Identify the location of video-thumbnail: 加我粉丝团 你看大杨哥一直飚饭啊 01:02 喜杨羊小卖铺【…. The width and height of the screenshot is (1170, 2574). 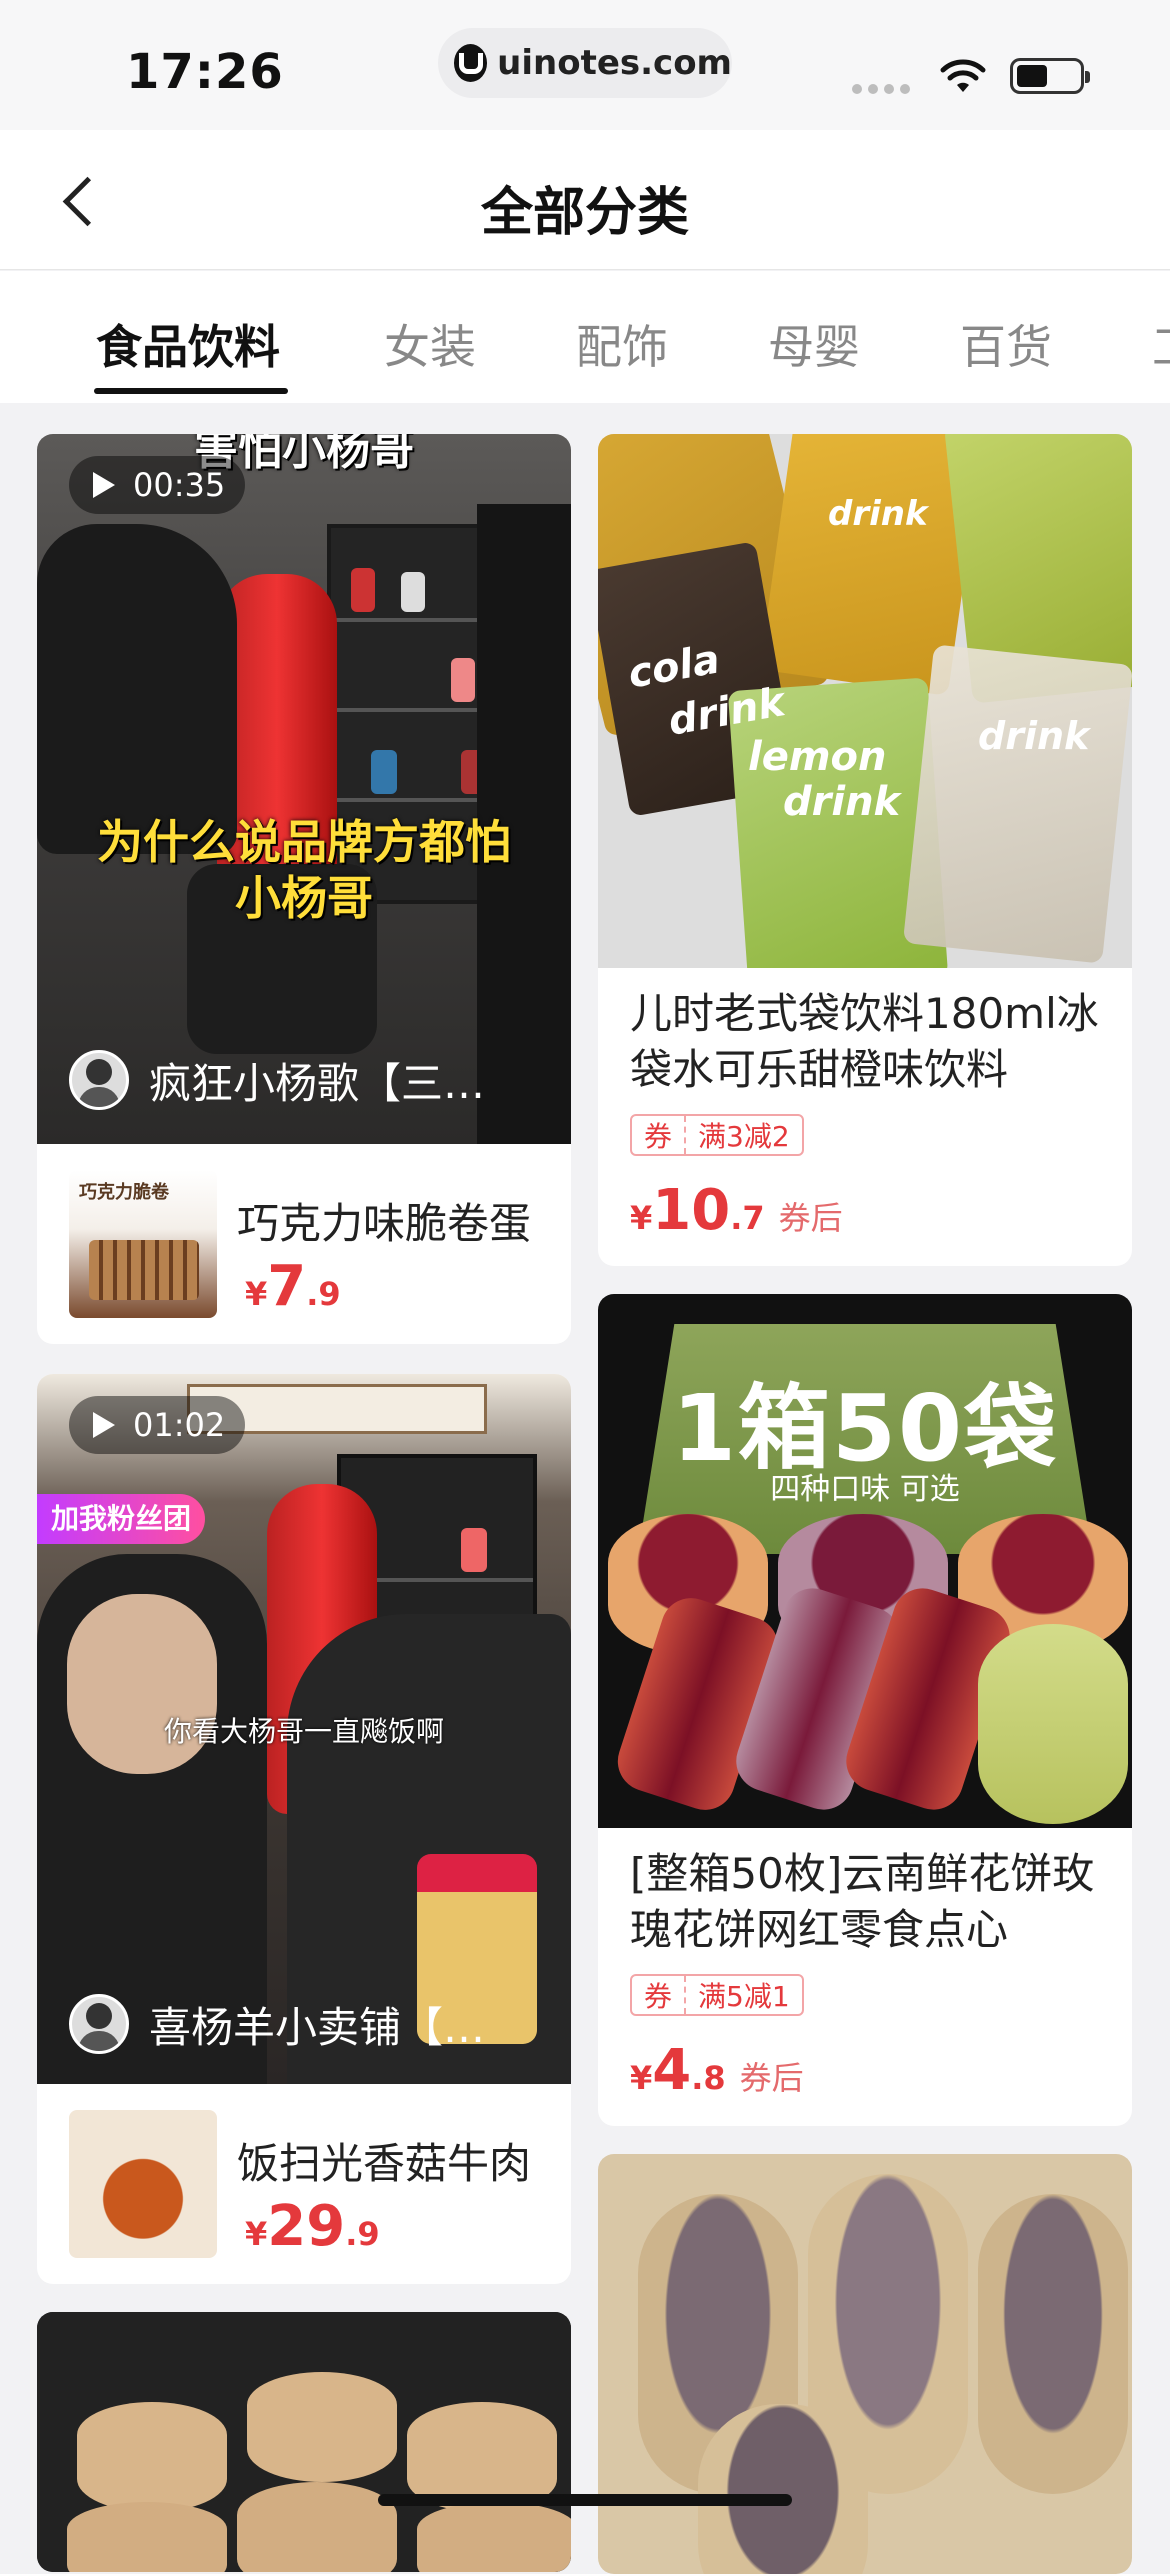
(304, 1729).